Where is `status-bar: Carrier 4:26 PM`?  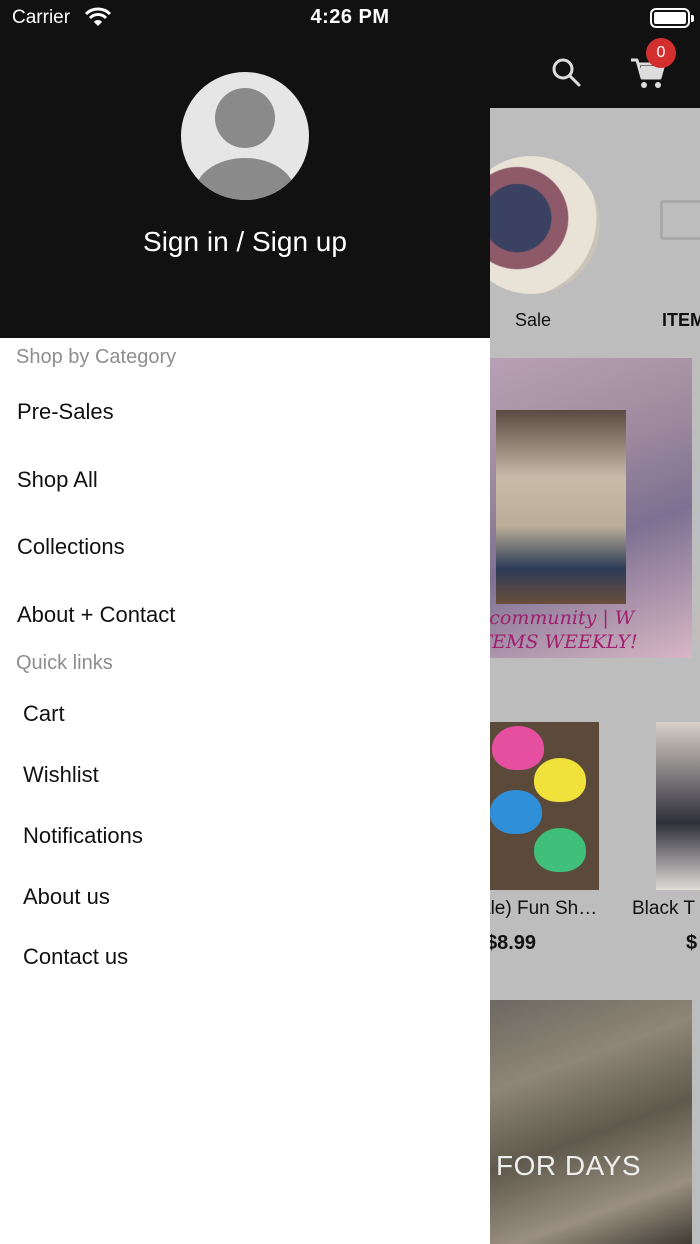 status-bar: Carrier 4:26 PM is located at coordinates (350, 18).